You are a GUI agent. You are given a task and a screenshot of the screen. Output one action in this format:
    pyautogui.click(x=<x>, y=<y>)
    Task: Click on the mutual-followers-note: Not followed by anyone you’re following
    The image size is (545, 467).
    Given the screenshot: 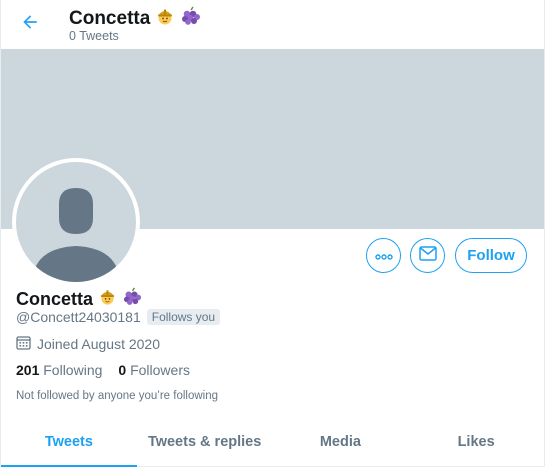 What is the action you would take?
    pyautogui.click(x=117, y=396)
    